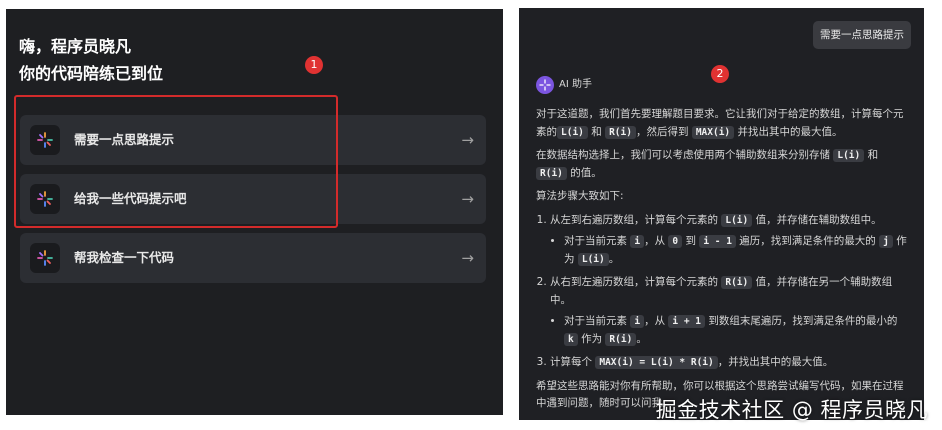 The width and height of the screenshot is (942, 430). What do you see at coordinates (314, 65) in the screenshot?
I see `annotation-marker-1: 1` at bounding box center [314, 65].